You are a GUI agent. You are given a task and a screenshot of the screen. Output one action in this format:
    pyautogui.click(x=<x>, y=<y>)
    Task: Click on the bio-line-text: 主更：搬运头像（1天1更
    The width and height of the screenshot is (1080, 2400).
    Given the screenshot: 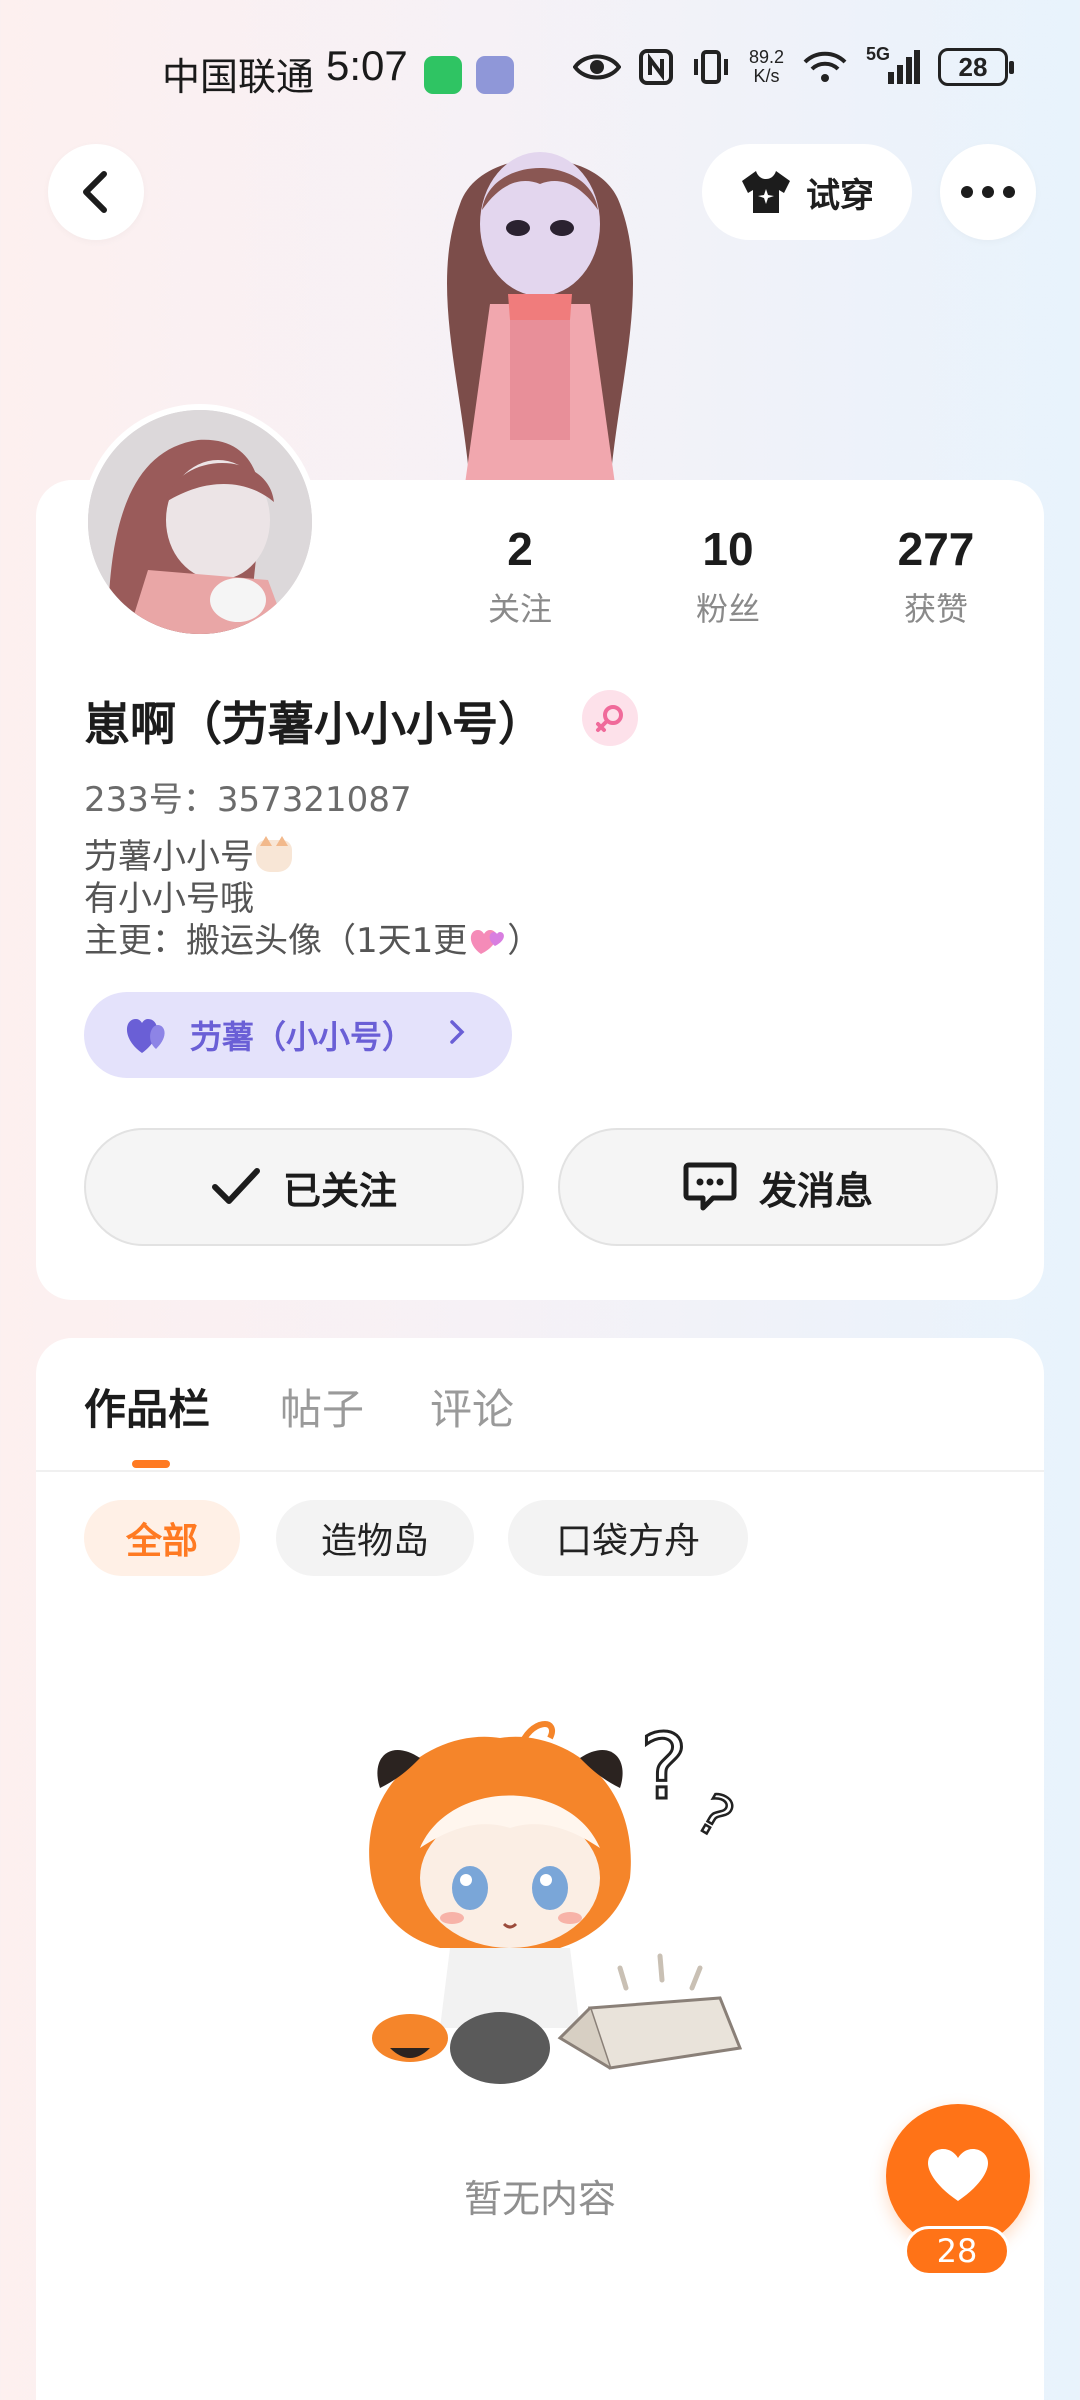 What is the action you would take?
    pyautogui.click(x=276, y=941)
    